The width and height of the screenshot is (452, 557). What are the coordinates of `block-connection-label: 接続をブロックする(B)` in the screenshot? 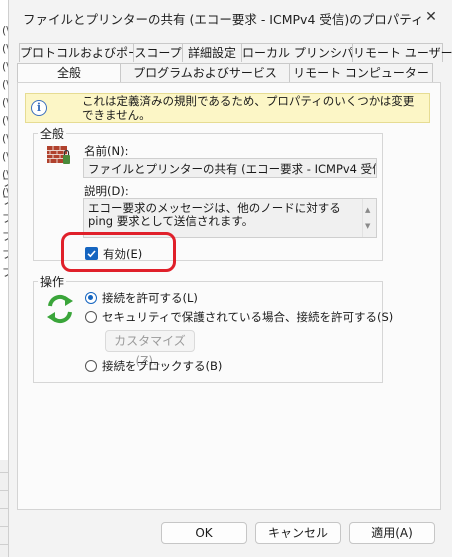 It's located at (162, 366).